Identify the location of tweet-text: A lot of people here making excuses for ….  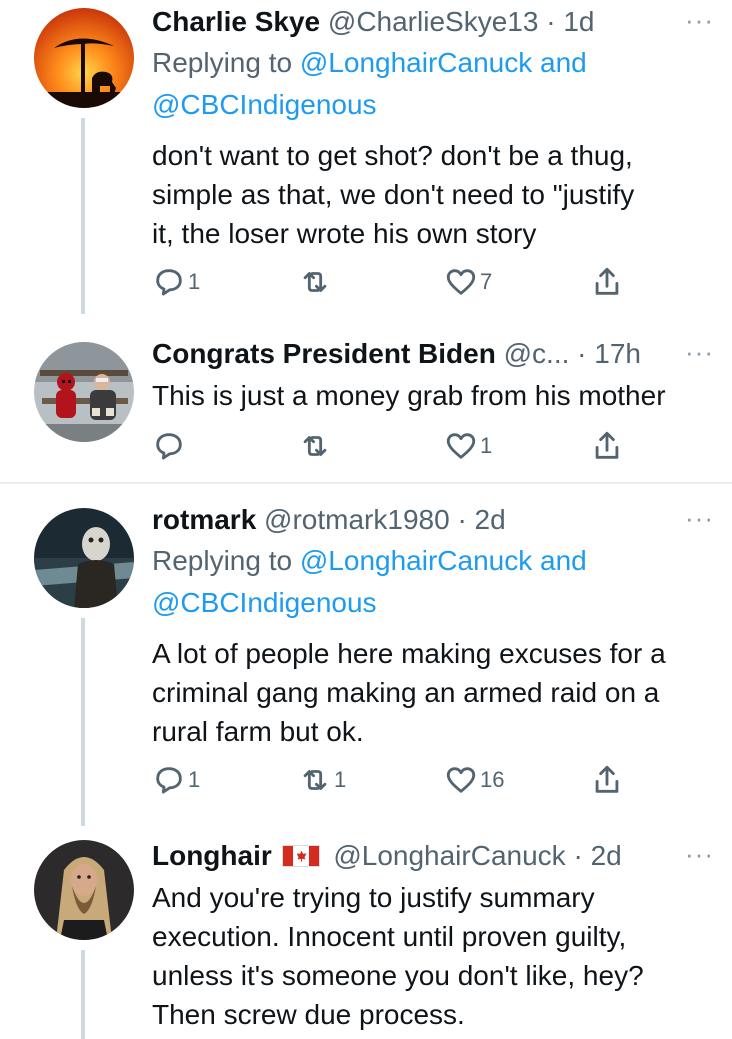
(433, 692).